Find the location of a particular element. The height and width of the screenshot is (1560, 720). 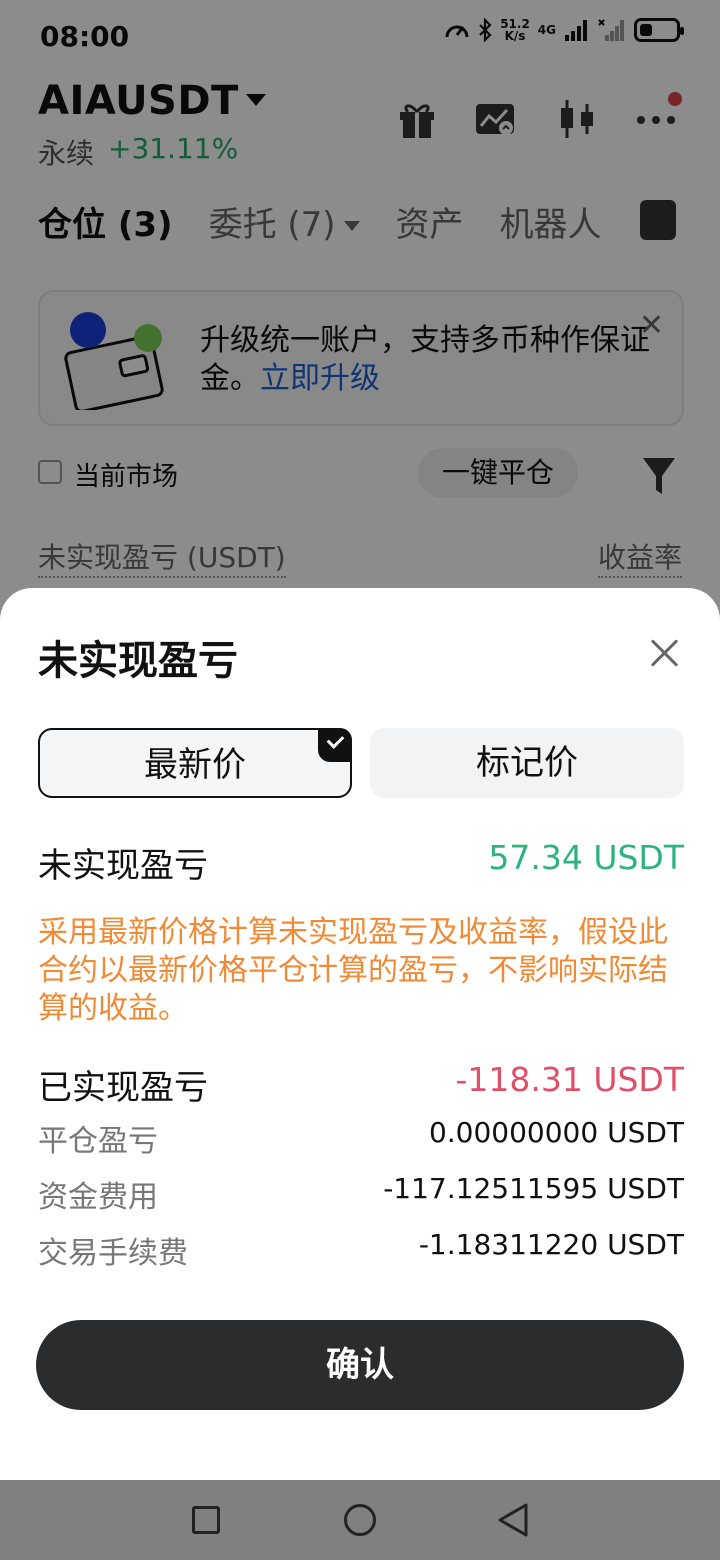

close-icon is located at coordinates (665, 653).